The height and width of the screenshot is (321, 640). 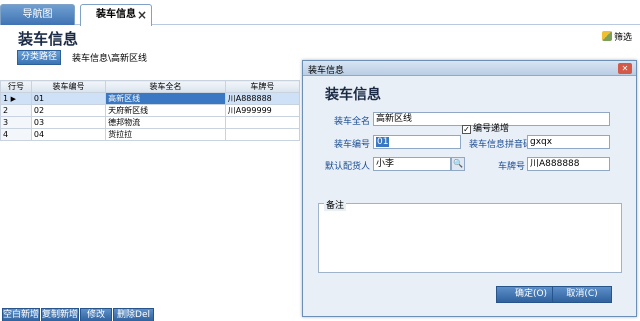 I want to click on dialog-close-button: ✕, so click(x=625, y=68).